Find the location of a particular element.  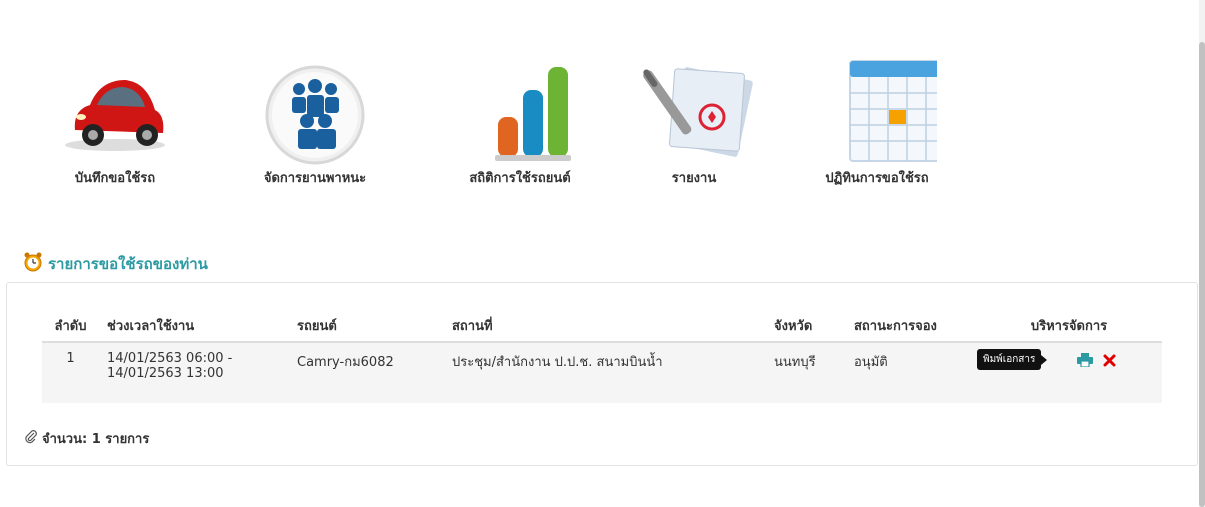

tooltip: พิมพ์เอกสาร is located at coordinates (1012, 359).